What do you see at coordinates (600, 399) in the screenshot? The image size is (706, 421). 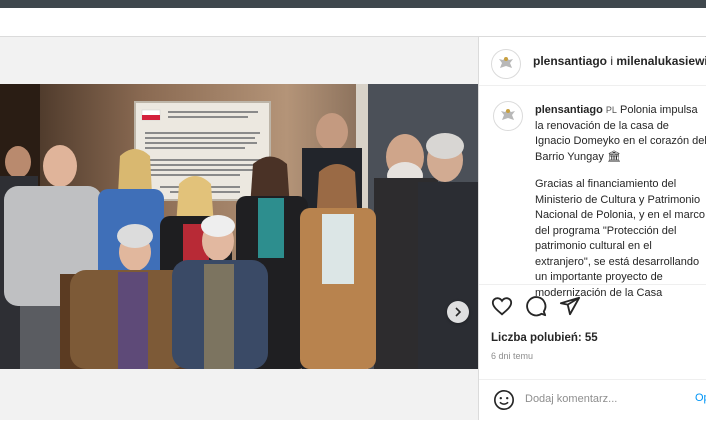 I see `comment-input` at bounding box center [600, 399].